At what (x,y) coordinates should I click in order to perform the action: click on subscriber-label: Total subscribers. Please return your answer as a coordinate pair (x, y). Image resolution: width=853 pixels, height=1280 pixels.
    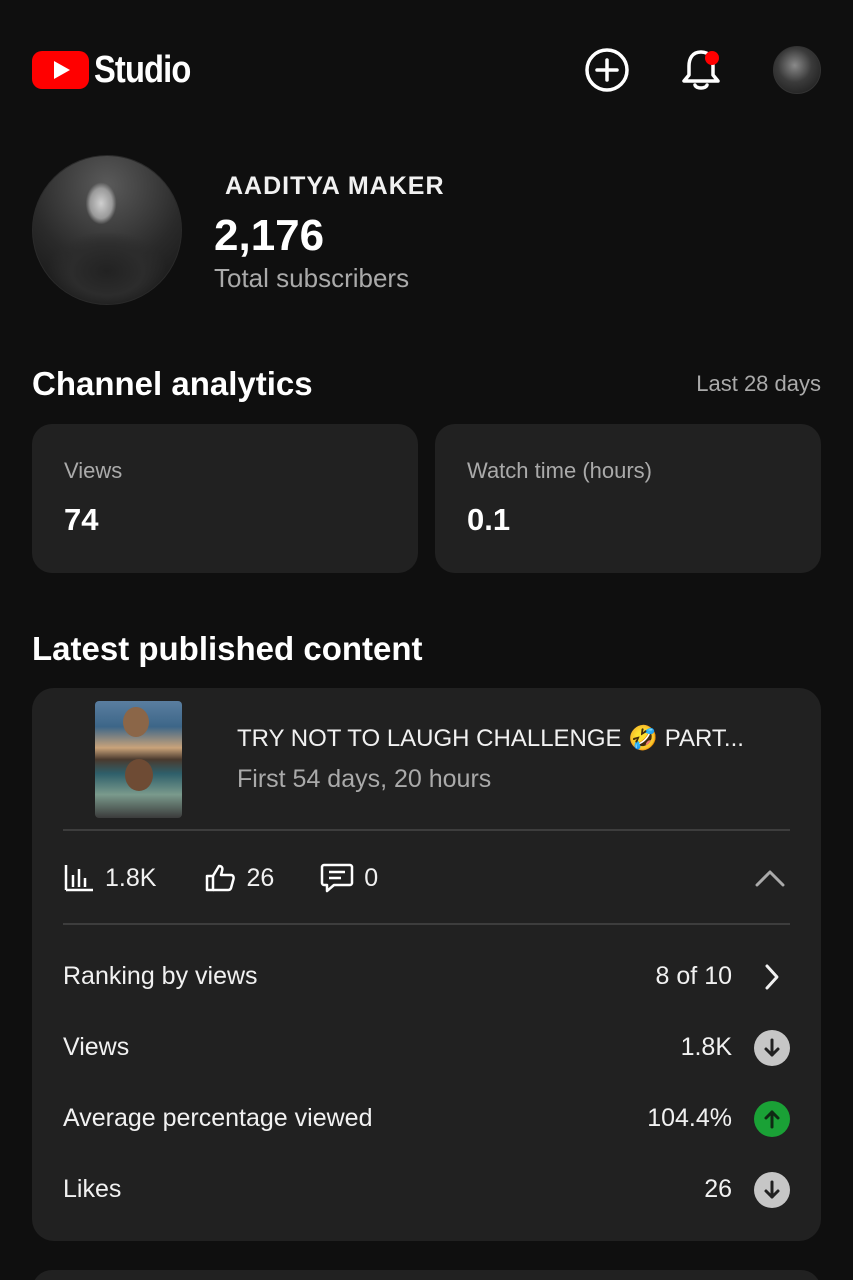
    Looking at the image, I should click on (312, 278).